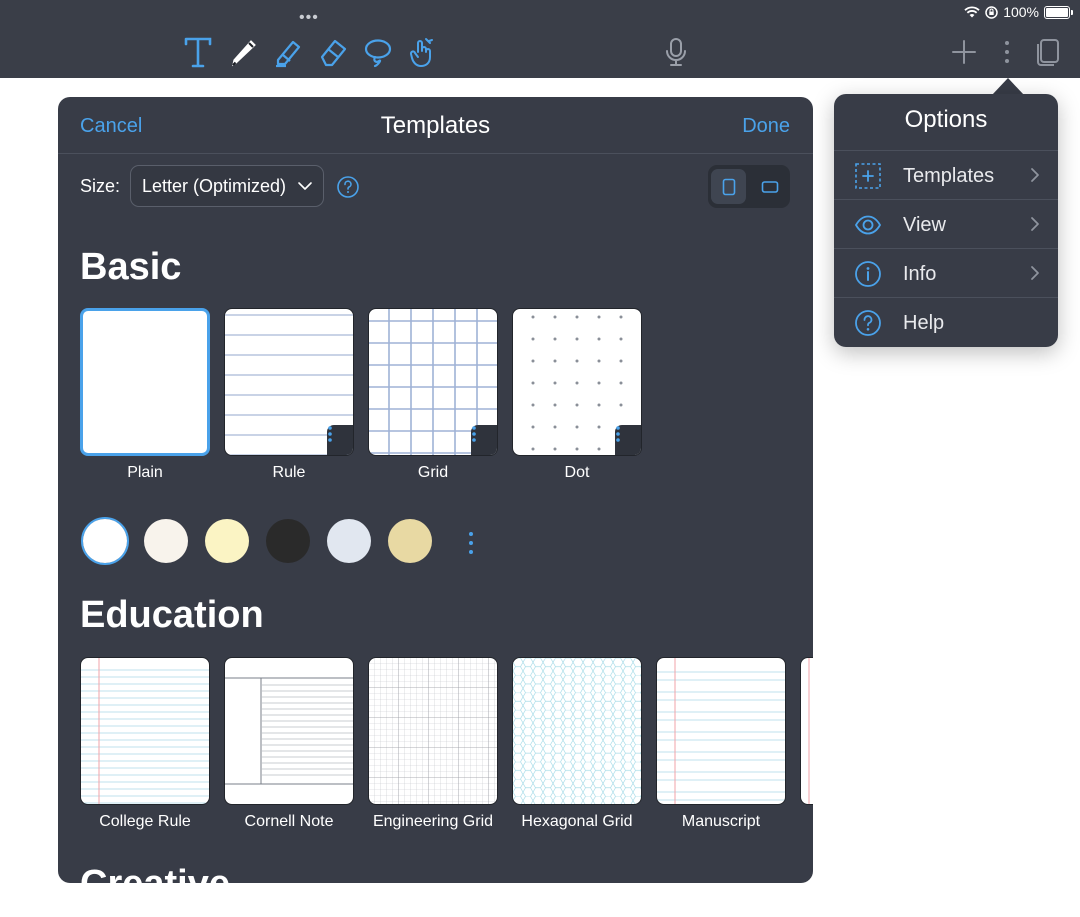 This screenshot has width=1080, height=917. Describe the element at coordinates (972, 12) in the screenshot. I see `wifi-icon` at that location.